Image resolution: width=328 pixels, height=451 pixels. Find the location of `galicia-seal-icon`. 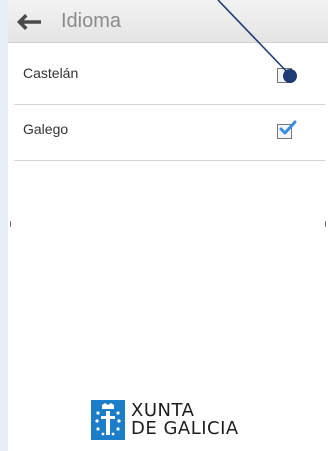

galicia-seal-icon is located at coordinates (108, 420).